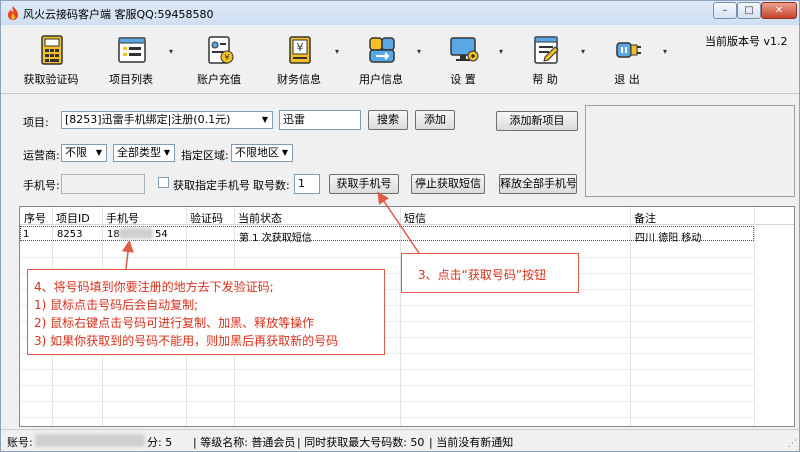 Image resolution: width=800 pixels, height=452 pixels. I want to click on get-phone-button: 获取手机号, so click(364, 184).